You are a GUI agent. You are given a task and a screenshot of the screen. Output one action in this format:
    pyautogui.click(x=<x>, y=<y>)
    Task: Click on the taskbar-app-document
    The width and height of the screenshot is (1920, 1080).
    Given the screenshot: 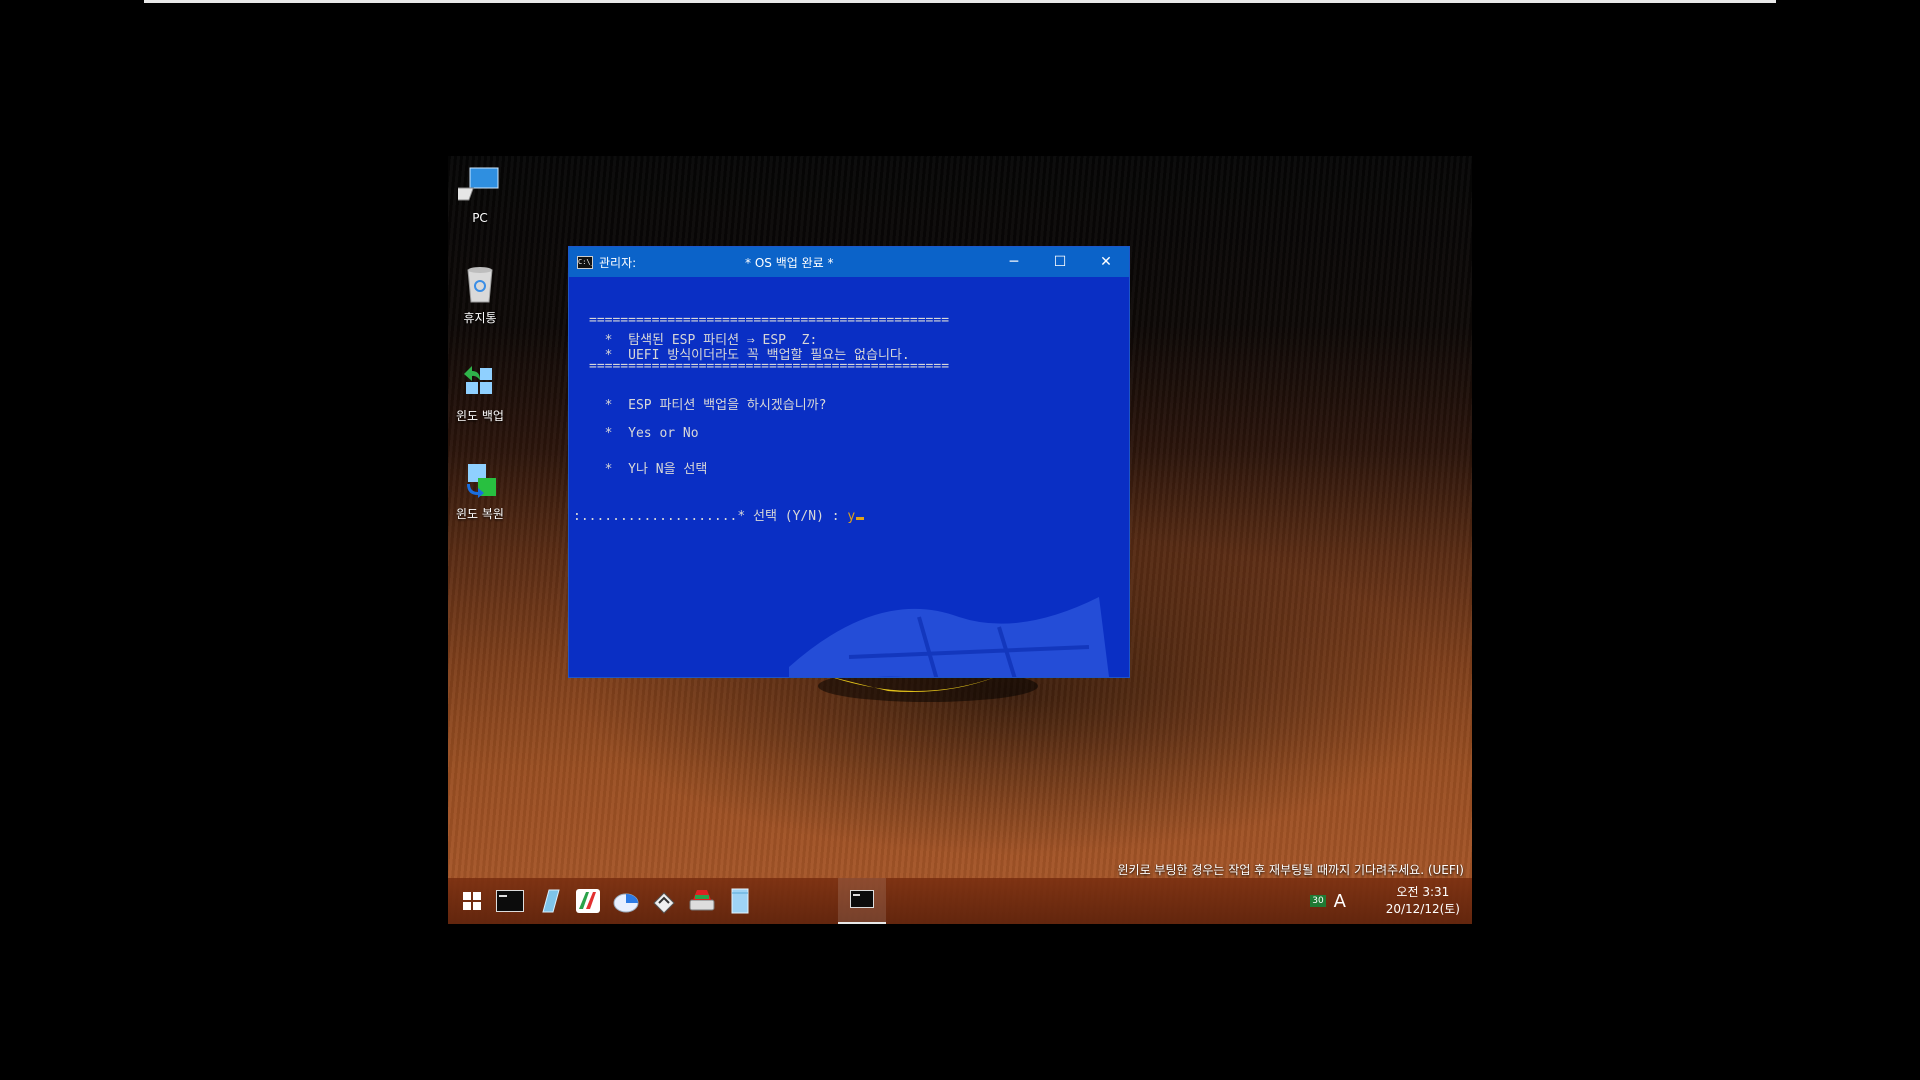 What is the action you would take?
    pyautogui.click(x=740, y=901)
    